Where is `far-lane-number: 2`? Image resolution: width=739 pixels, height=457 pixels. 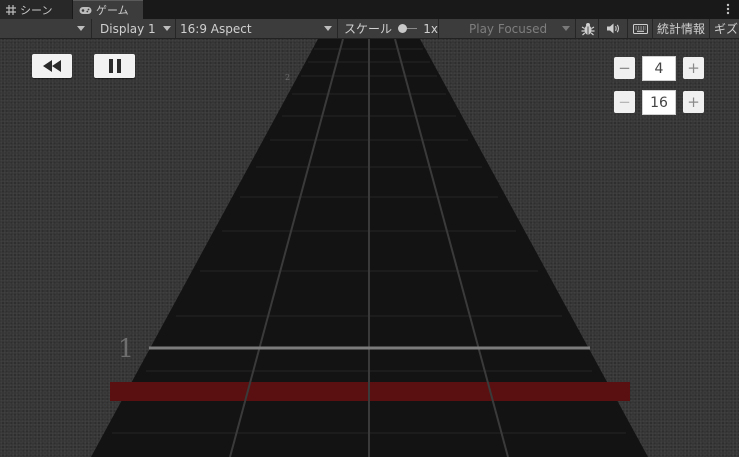
far-lane-number: 2 is located at coordinates (288, 77).